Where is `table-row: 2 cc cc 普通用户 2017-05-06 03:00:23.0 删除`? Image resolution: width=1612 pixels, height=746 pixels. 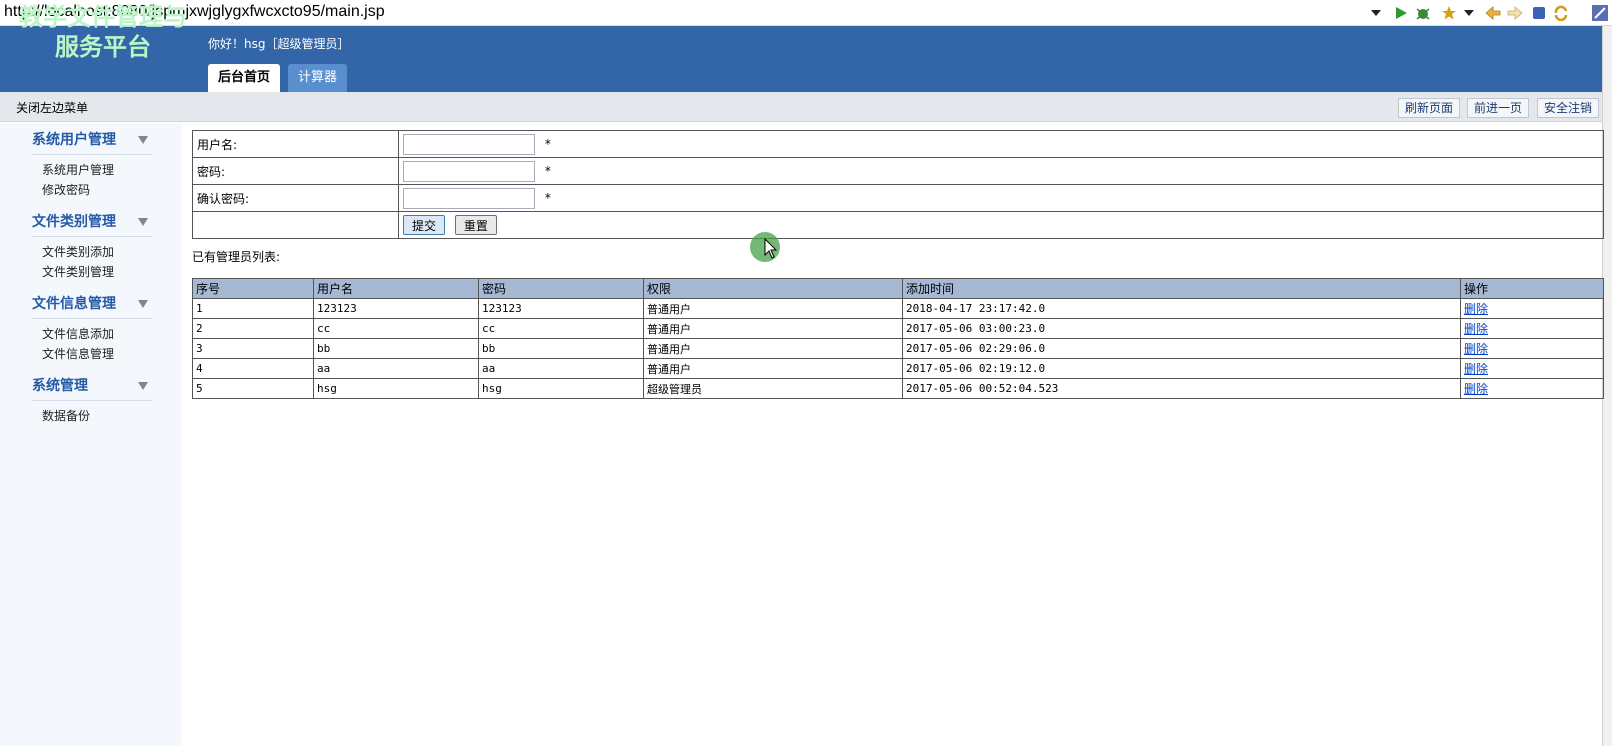
table-row: 2 cc cc 普通用户 2017-05-06 03:00:23.0 删除 is located at coordinates (898, 328).